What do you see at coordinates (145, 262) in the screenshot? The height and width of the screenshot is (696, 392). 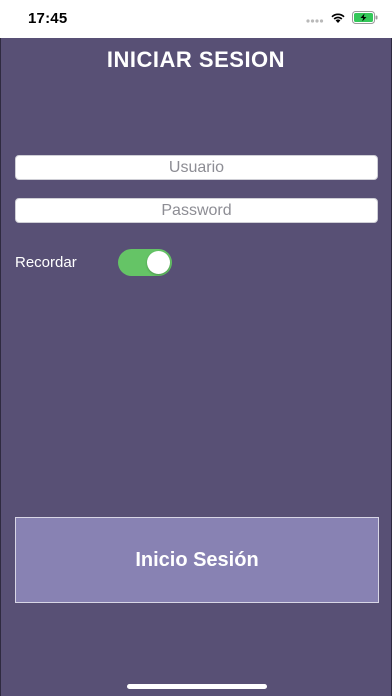 I see `remember-toggle` at bounding box center [145, 262].